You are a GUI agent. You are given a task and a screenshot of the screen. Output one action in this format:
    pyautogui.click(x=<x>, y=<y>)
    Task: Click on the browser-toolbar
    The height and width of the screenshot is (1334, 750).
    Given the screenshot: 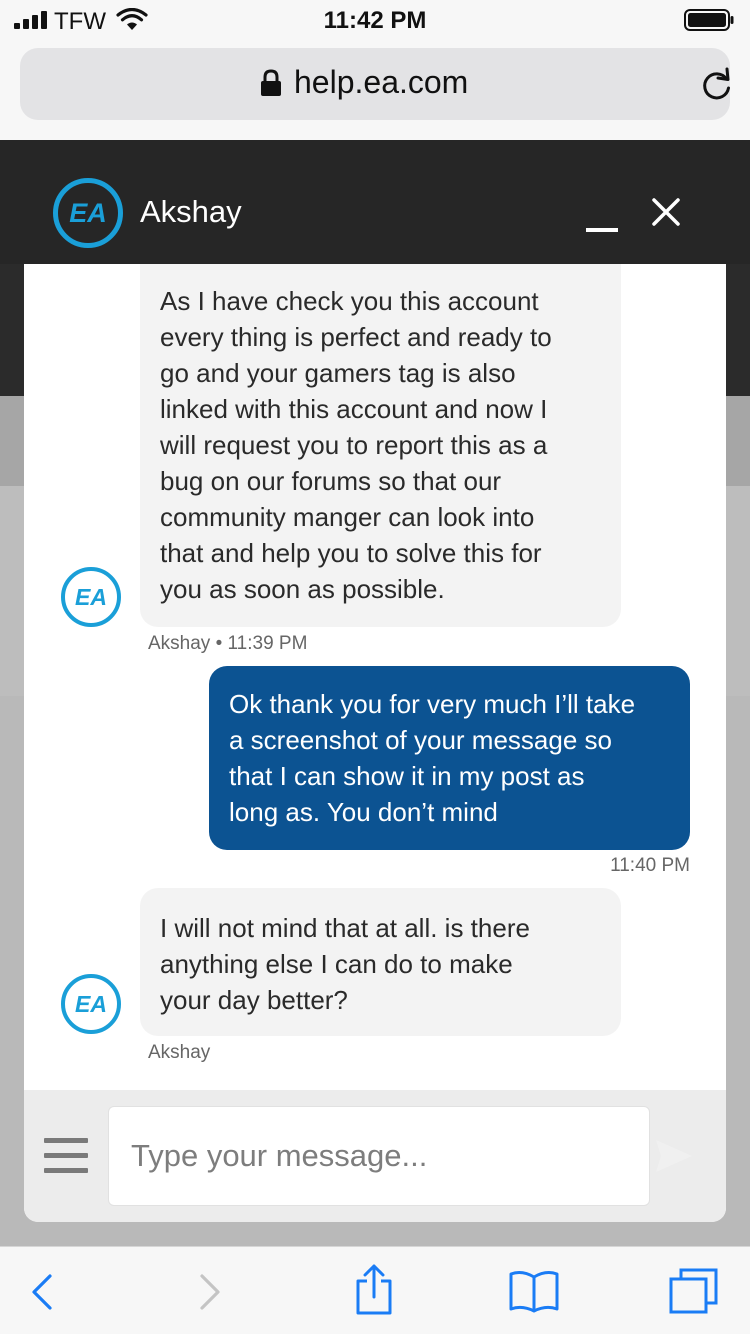 What is the action you would take?
    pyautogui.click(x=375, y=1290)
    